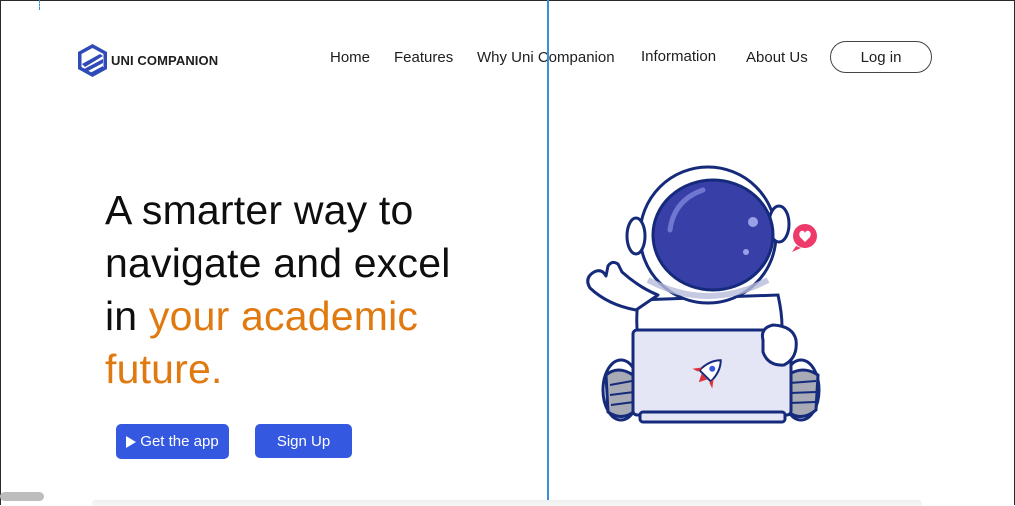 The image size is (1015, 506). I want to click on layout-guide-line, so click(548, 253).